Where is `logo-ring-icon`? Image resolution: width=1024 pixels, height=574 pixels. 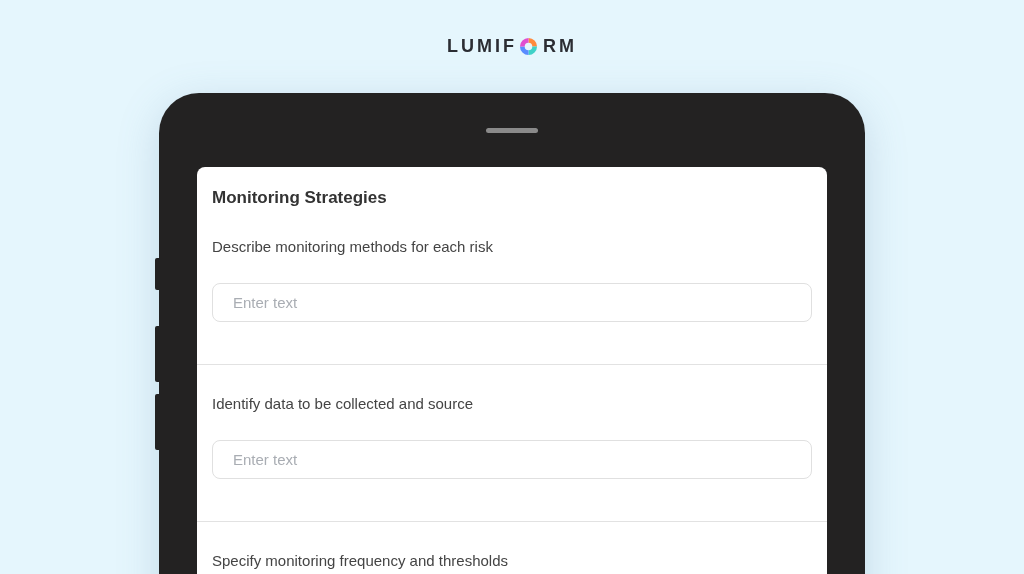
logo-ring-icon is located at coordinates (528, 46).